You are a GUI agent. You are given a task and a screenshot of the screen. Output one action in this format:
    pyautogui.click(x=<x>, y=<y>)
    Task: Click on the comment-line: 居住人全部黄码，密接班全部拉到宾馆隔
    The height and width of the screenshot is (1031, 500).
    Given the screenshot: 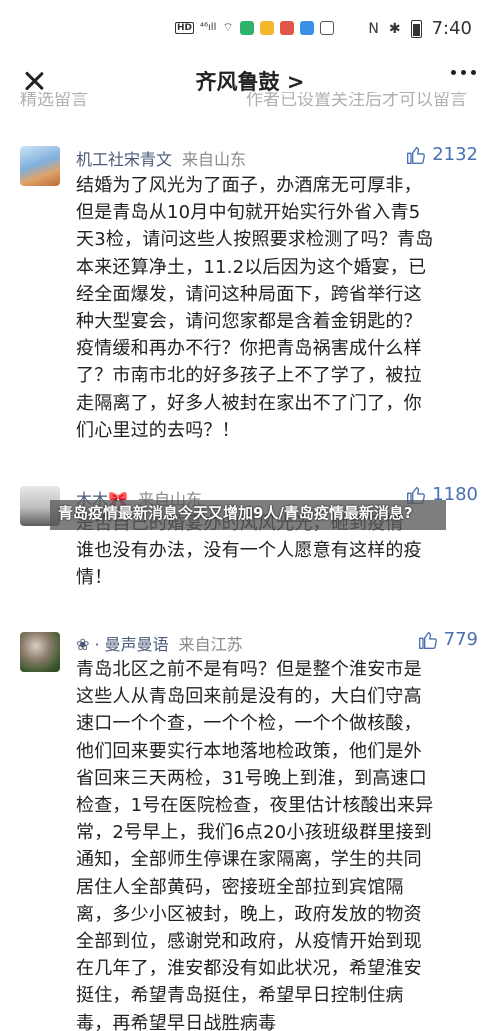 What is the action you would take?
    pyautogui.click(x=240, y=887)
    